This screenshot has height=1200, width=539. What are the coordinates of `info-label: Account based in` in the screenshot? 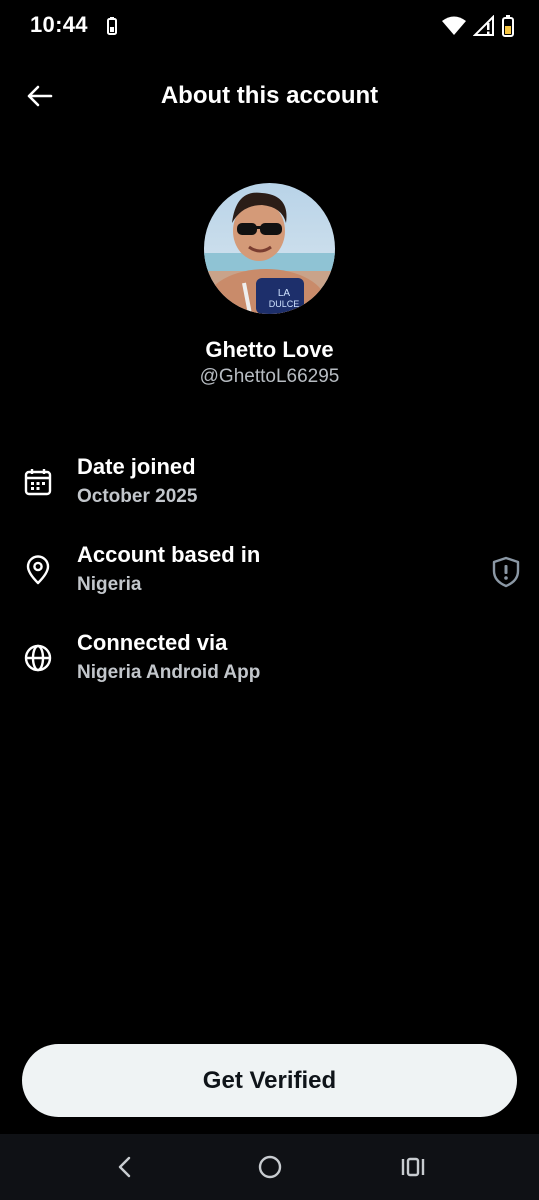 It's located at (169, 554).